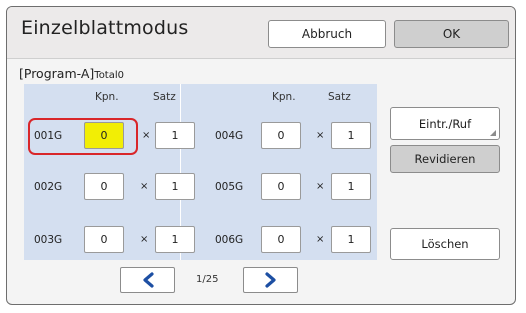 The height and width of the screenshot is (313, 526). I want to click on prev-page-button, so click(147, 280).